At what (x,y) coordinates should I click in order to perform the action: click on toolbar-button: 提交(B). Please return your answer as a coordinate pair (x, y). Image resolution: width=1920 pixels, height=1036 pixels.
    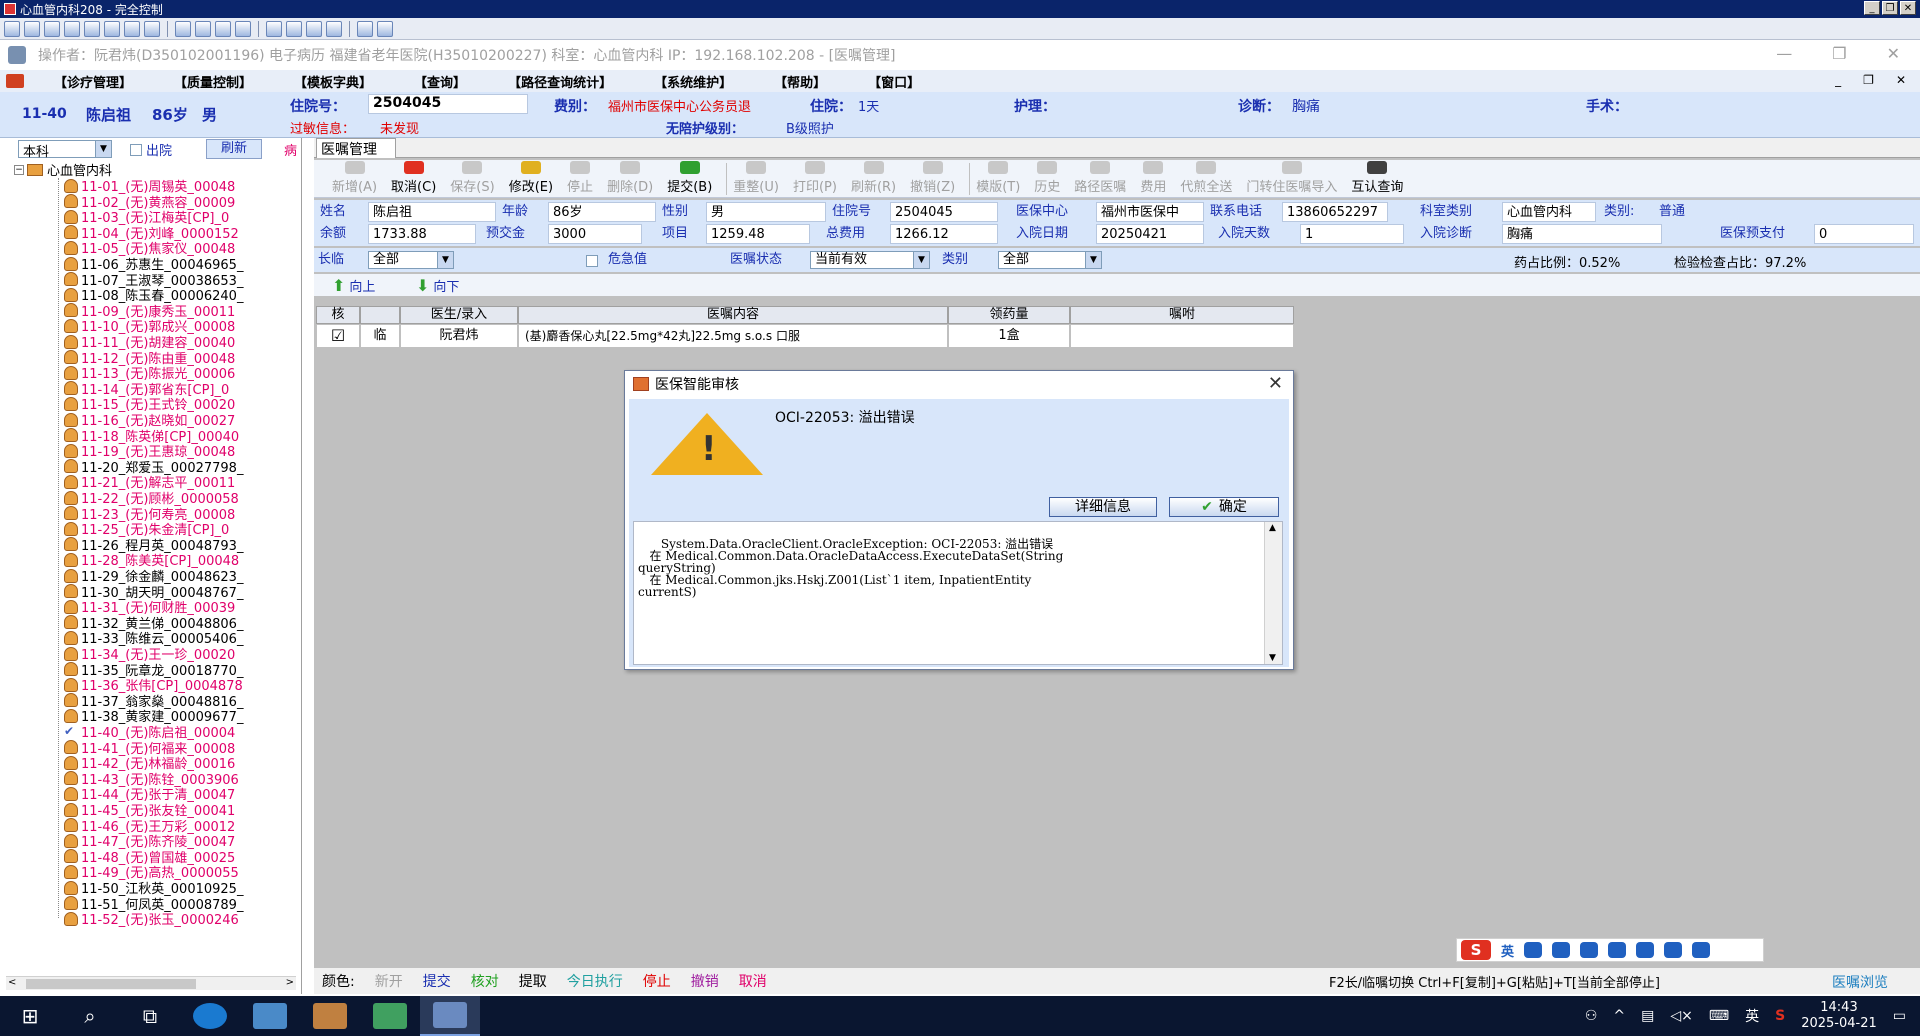
    Looking at the image, I should click on (689, 179).